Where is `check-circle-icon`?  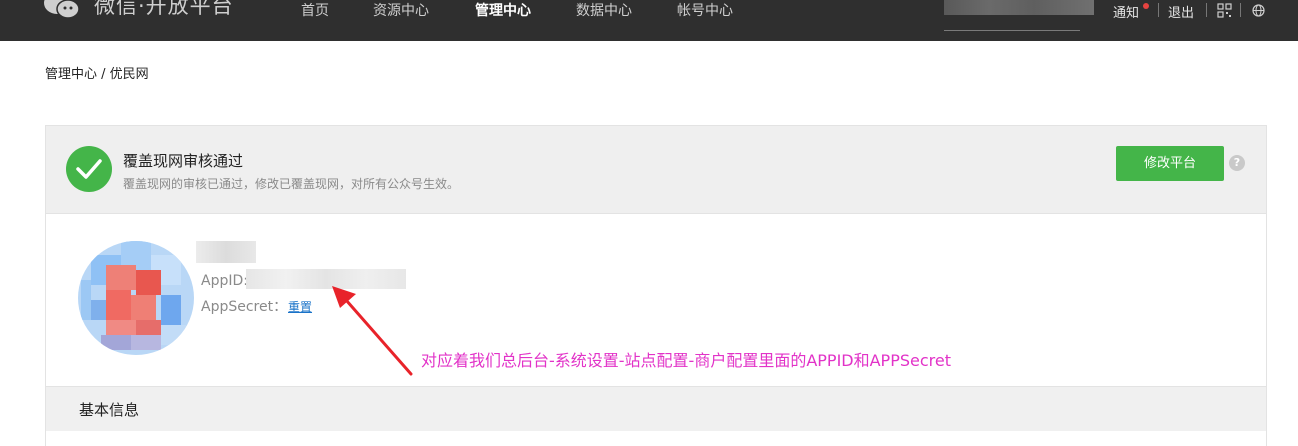
check-circle-icon is located at coordinates (89, 169).